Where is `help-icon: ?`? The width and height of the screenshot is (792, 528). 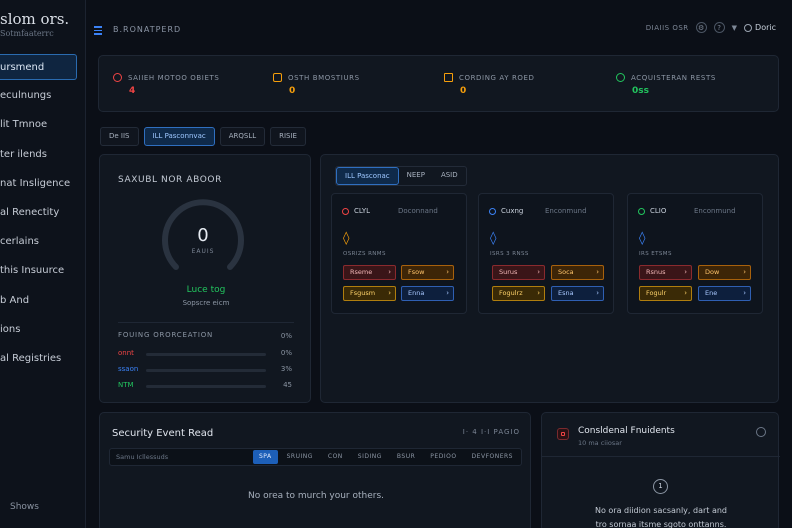 help-icon: ? is located at coordinates (719, 27).